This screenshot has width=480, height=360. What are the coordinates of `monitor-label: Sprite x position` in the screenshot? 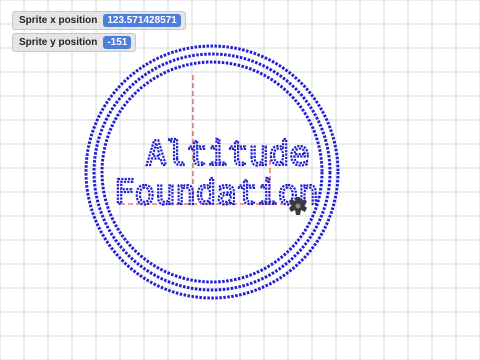 It's located at (58, 20).